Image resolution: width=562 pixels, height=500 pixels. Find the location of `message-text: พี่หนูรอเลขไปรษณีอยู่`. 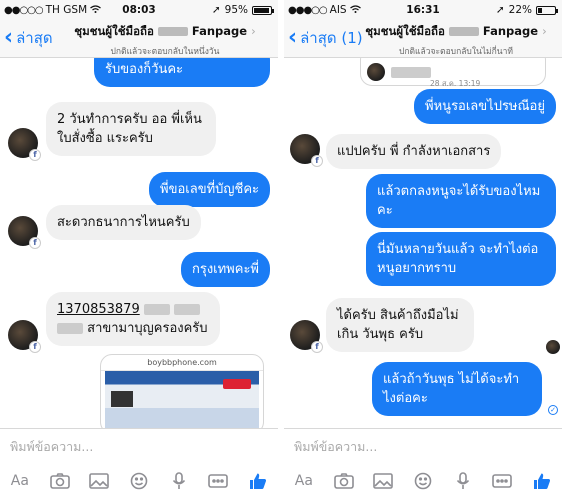

message-text: พี่หนูรอเลขไปรษณีอยู่ is located at coordinates (485, 106).